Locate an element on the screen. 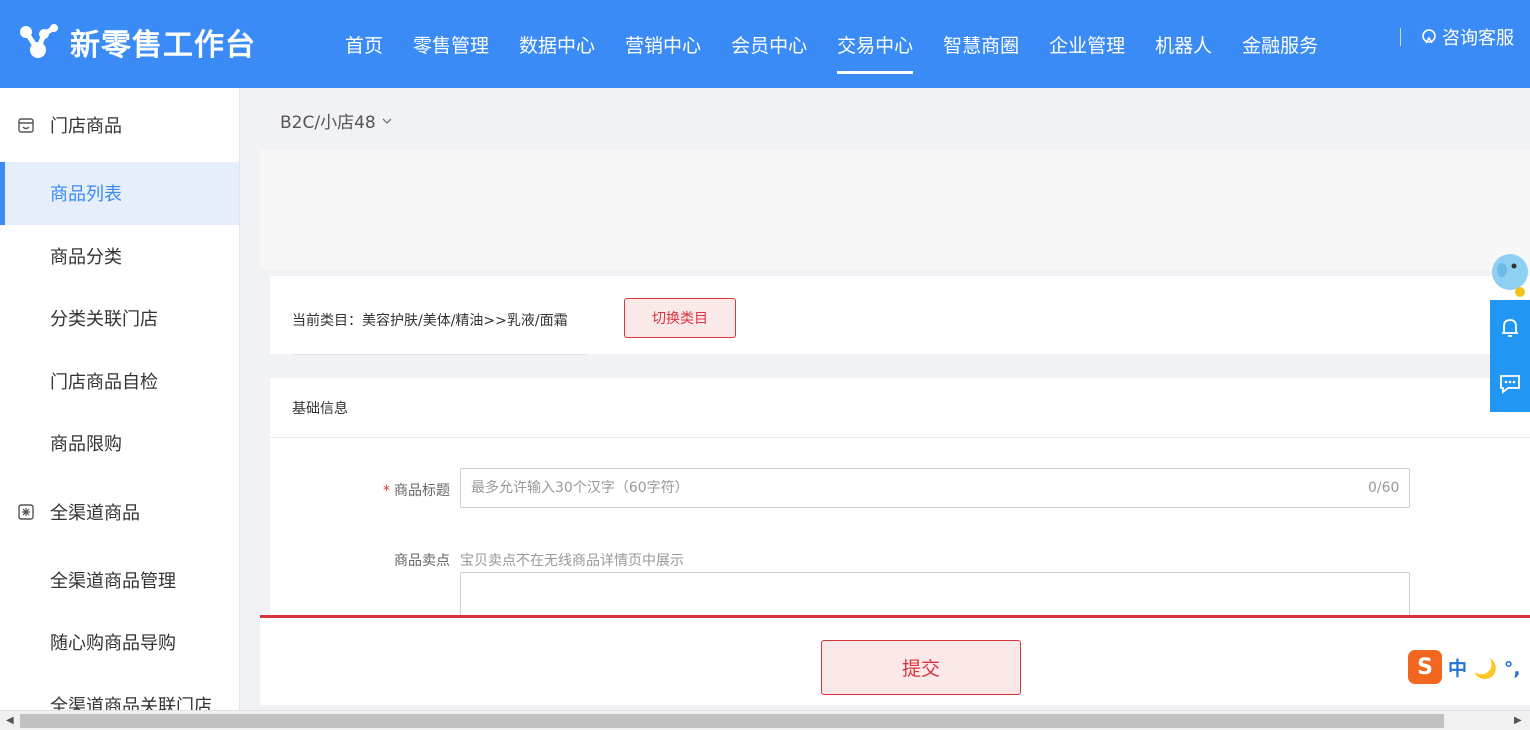 The image size is (1530, 730). store-name: B2C/小店48 is located at coordinates (328, 123).